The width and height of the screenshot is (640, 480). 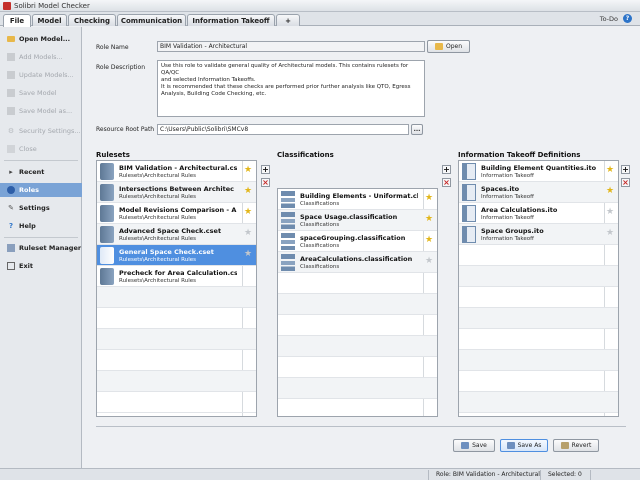 What do you see at coordinates (11, 208) in the screenshot?
I see `wrench-icon: ✎` at bounding box center [11, 208].